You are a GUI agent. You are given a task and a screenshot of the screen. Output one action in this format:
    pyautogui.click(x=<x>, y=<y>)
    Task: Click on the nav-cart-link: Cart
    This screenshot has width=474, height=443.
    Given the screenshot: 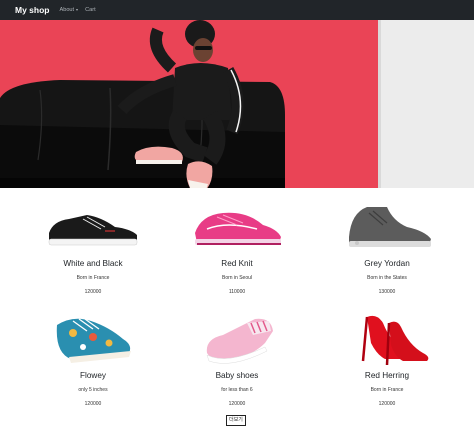 What is the action you would take?
    pyautogui.click(x=90, y=10)
    